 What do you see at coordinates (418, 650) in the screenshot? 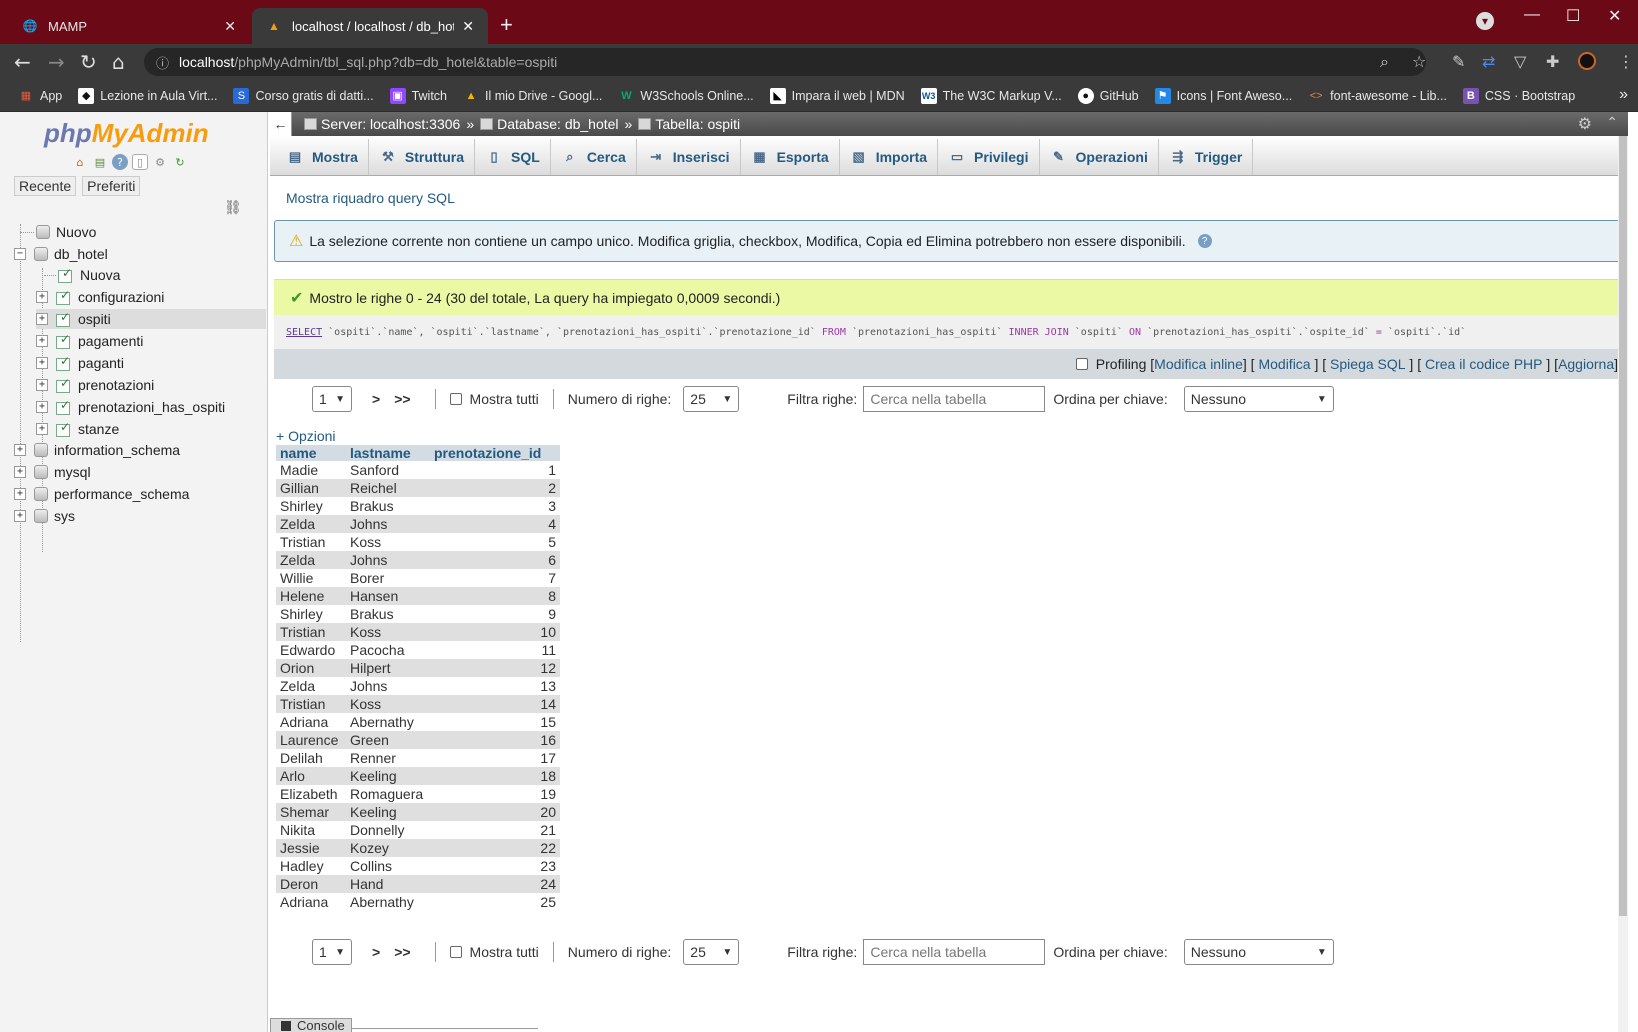
I see `table-row: Edwardo Pacocha 11` at bounding box center [418, 650].